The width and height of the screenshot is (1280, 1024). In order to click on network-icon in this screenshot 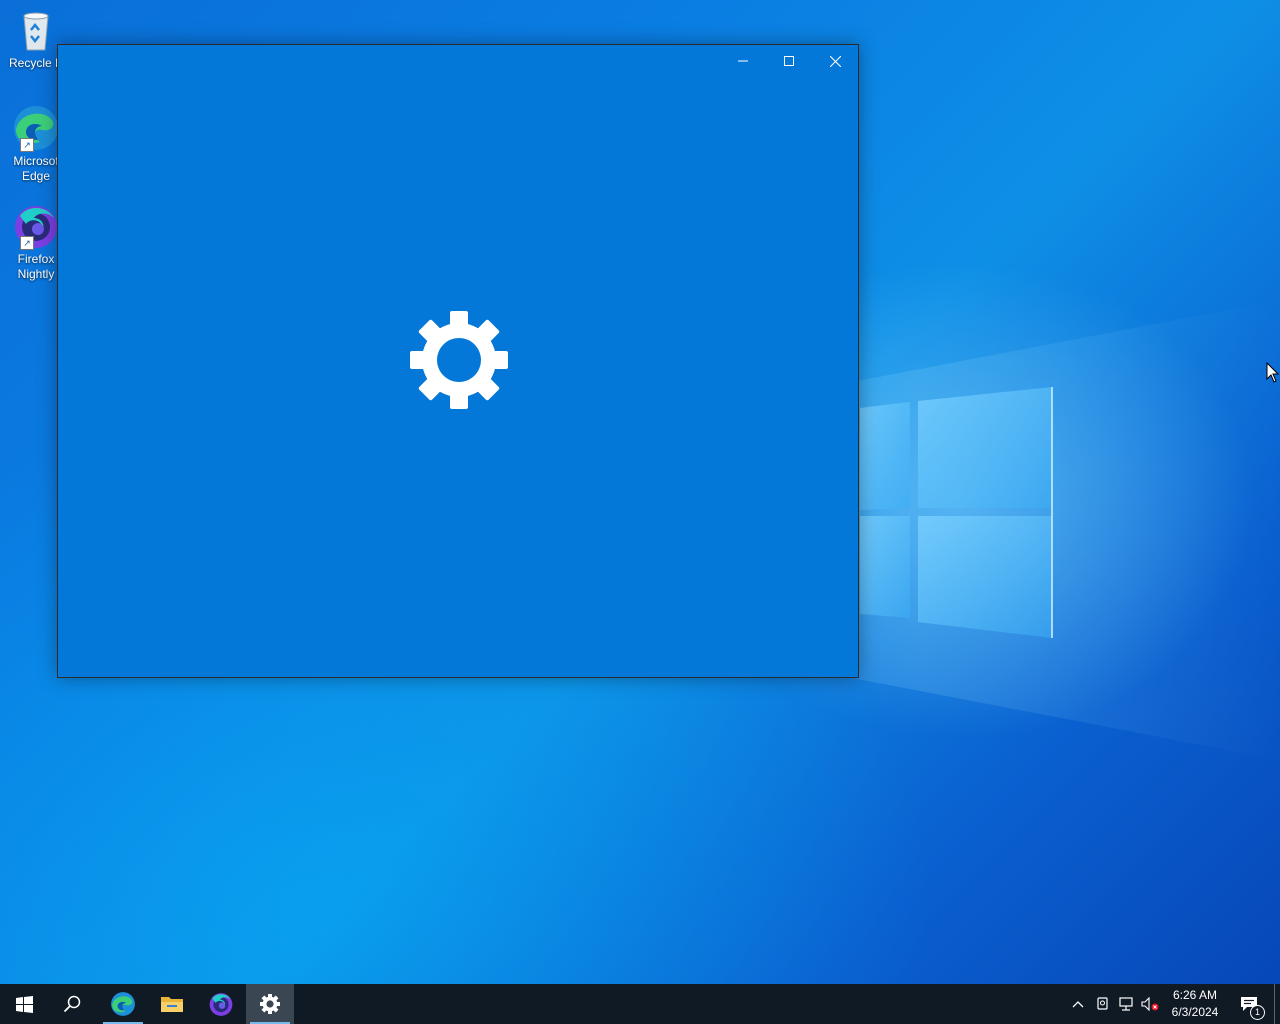, I will do `click(1126, 1004)`.